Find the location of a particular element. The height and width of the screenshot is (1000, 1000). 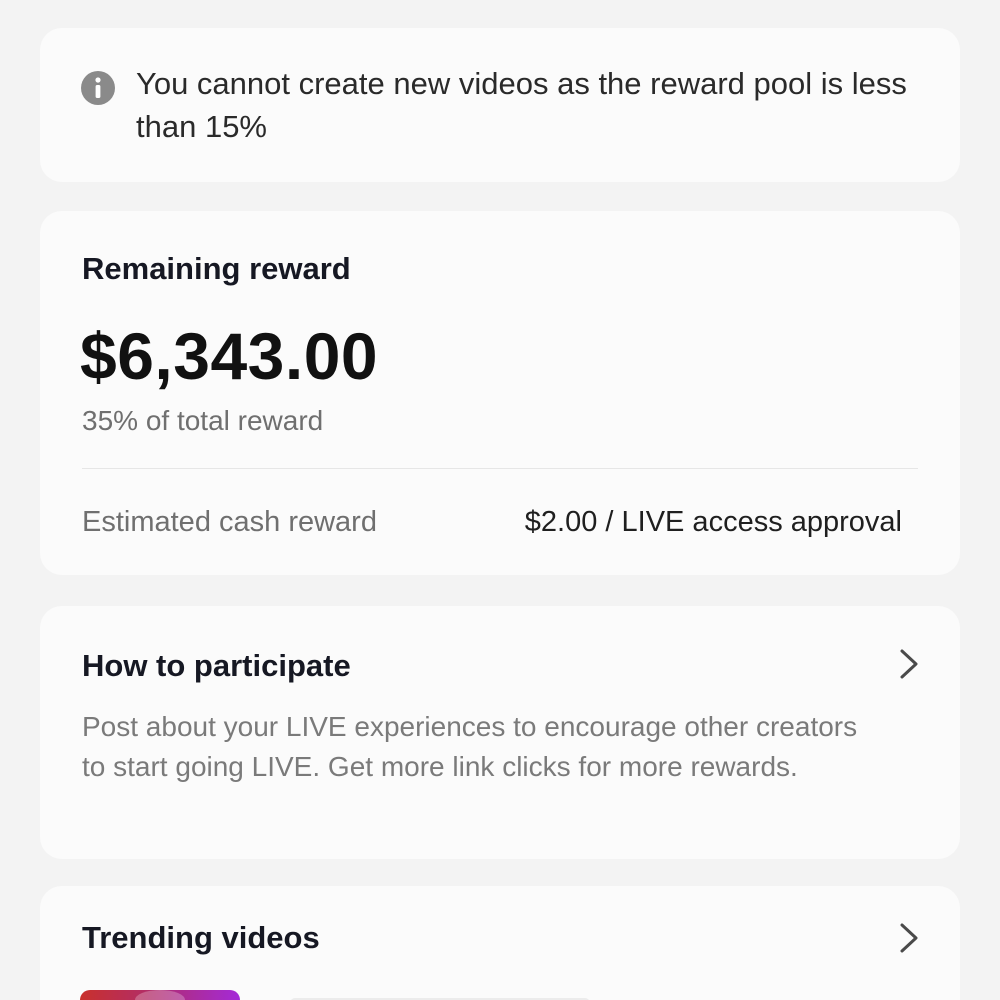

estimated-cash-reward-value: $2.00 / LIVE access approval is located at coordinates (713, 522).